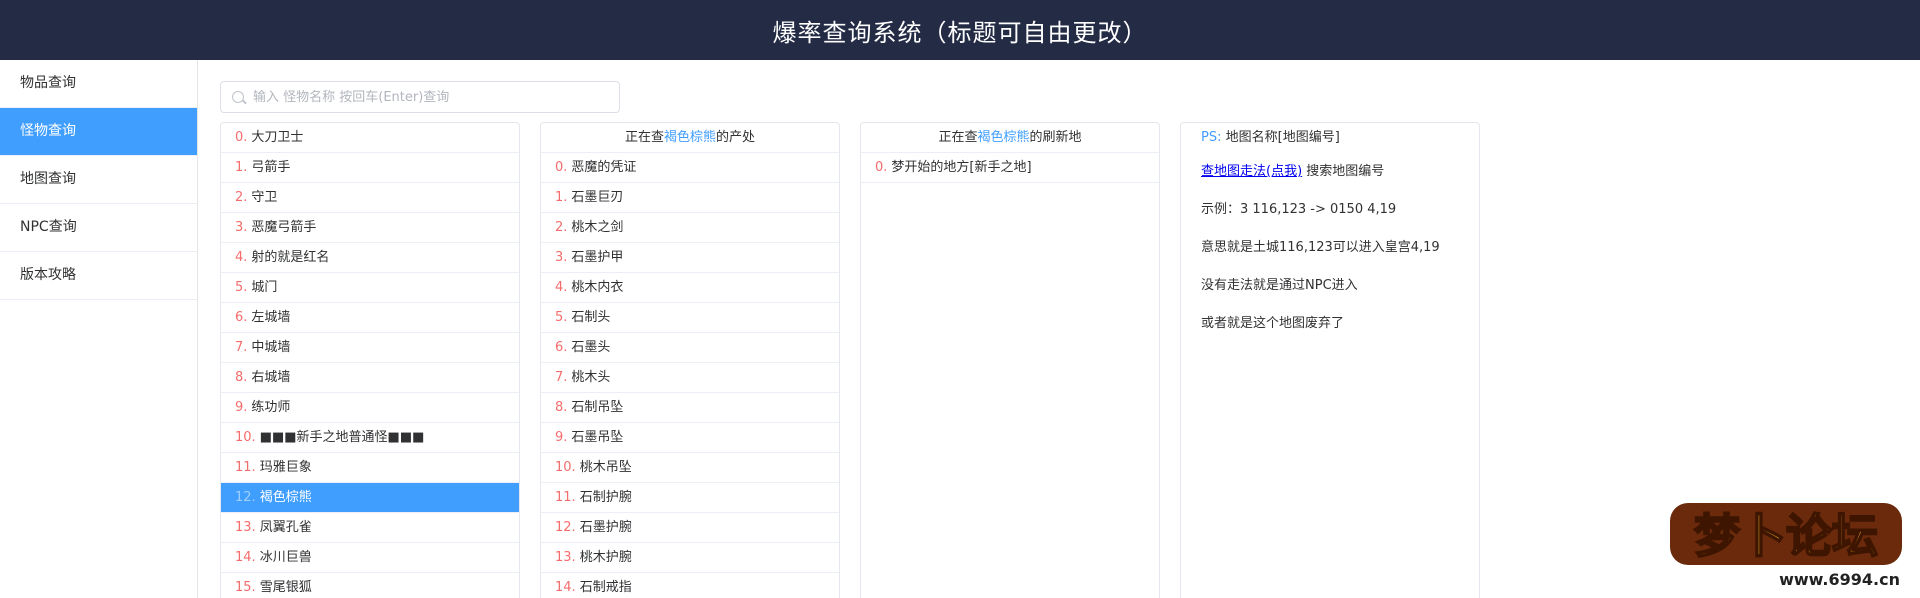 This screenshot has height=598, width=1920. What do you see at coordinates (98, 84) in the screenshot?
I see `sidebar-item-item-query: 物品查询` at bounding box center [98, 84].